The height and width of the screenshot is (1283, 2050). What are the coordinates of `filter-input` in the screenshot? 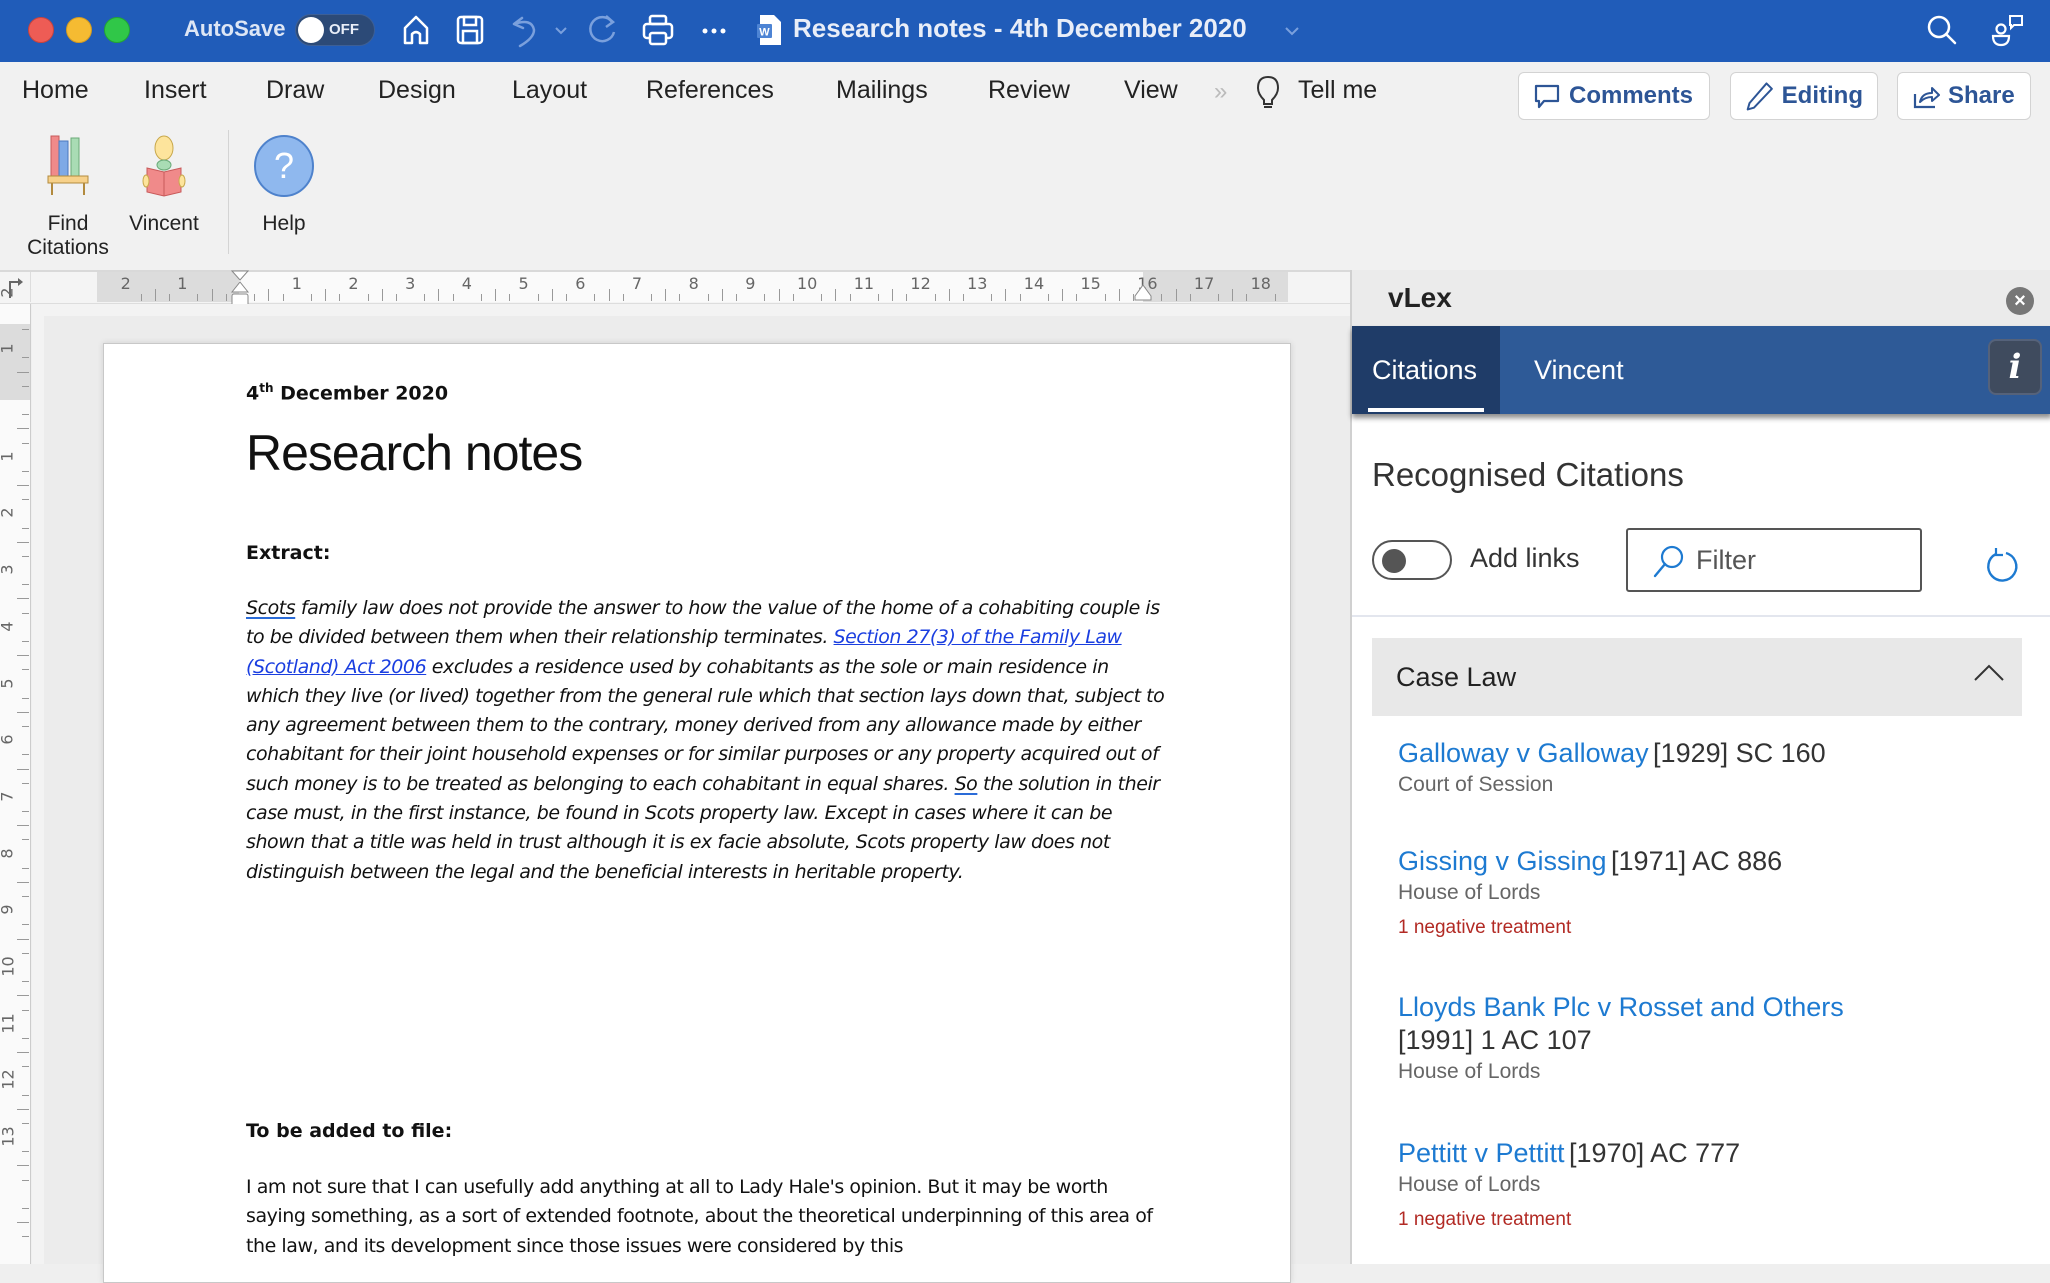 It's located at (1801, 560).